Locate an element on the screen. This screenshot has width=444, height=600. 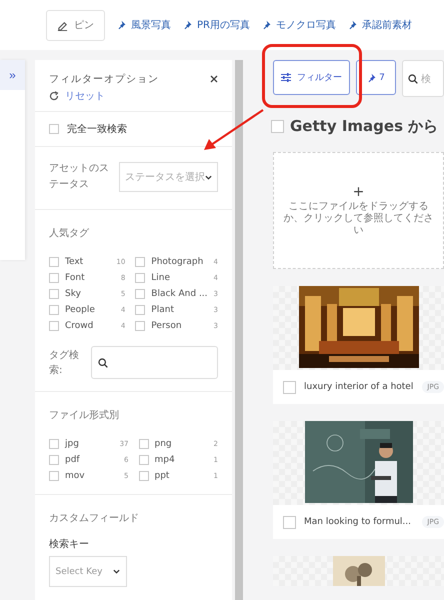
plus-icon: + is located at coordinates (358, 191).